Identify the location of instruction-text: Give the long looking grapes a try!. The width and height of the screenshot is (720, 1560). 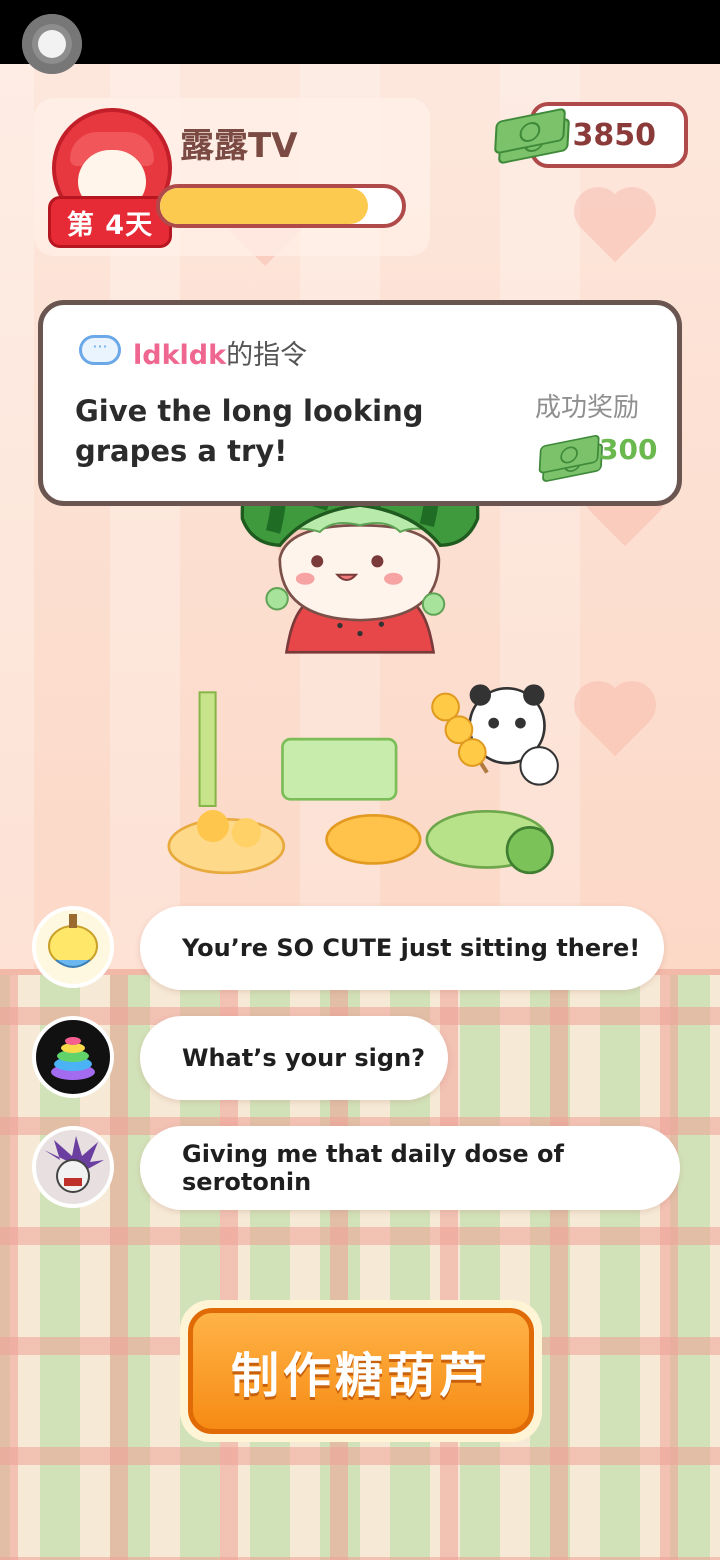
(249, 431).